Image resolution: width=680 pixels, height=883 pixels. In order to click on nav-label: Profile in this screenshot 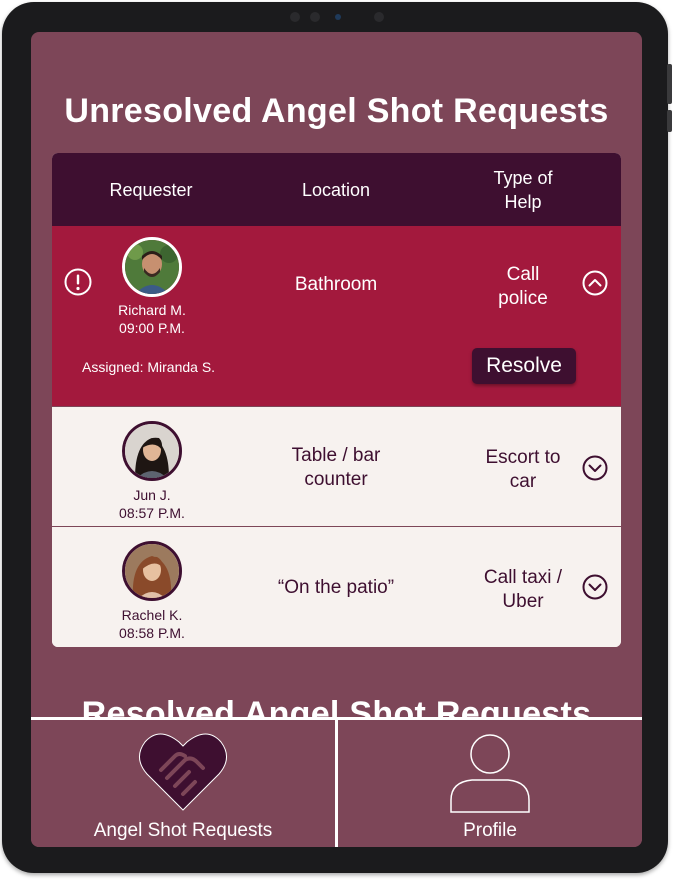, I will do `click(490, 830)`.